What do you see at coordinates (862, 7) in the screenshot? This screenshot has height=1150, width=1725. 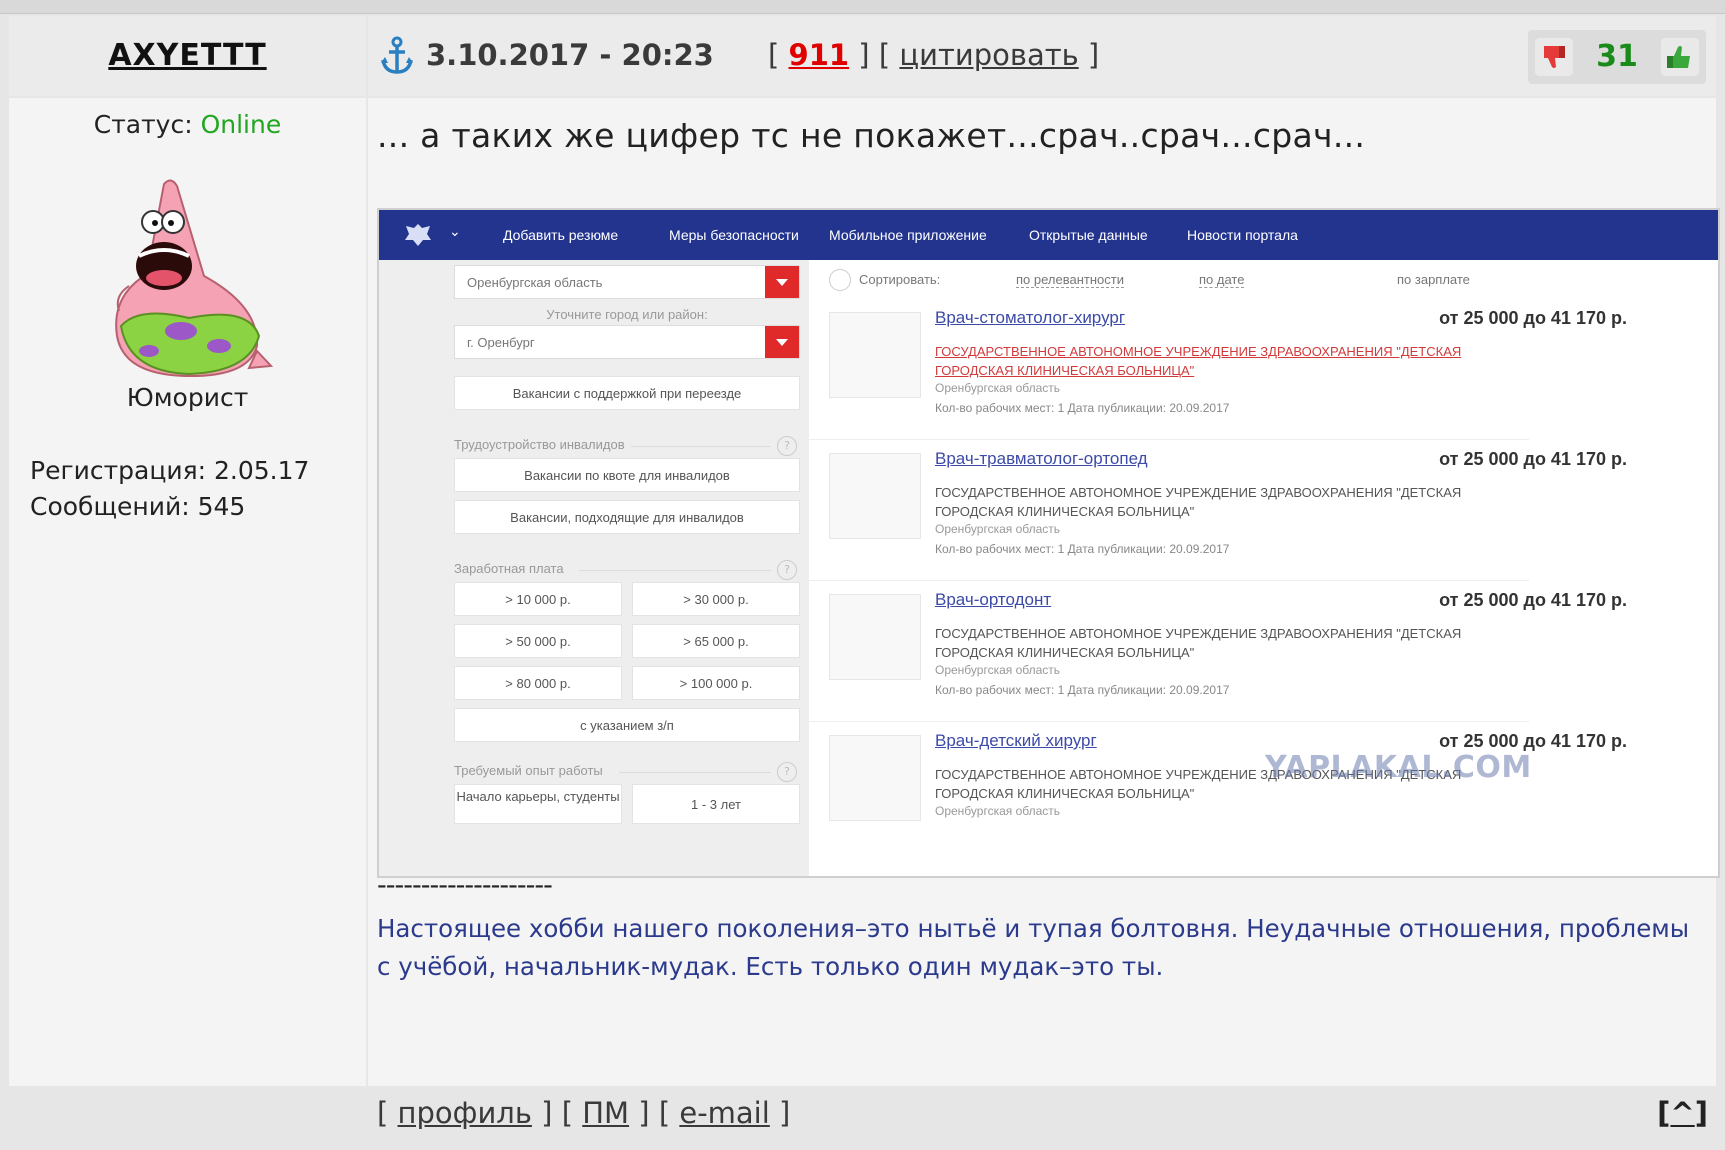 I see `top-strip` at bounding box center [862, 7].